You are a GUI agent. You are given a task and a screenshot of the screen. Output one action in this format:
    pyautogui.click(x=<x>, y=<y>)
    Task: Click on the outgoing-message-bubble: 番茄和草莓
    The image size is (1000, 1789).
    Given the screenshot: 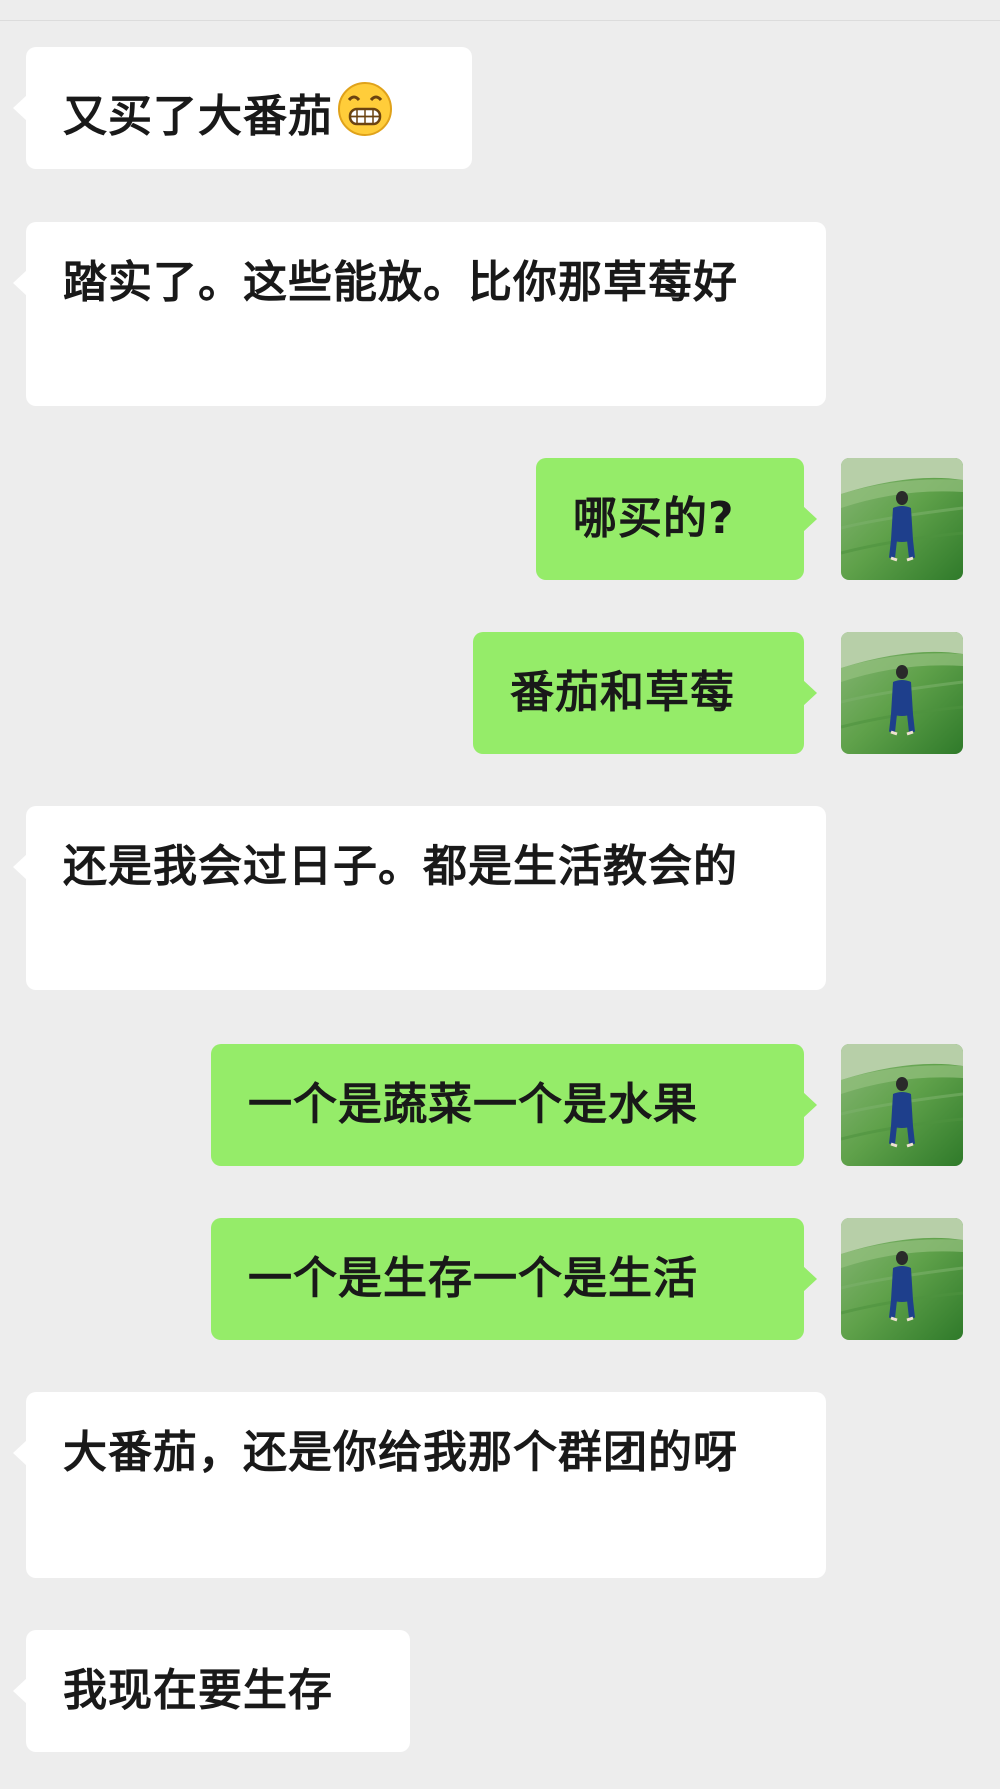 What is the action you would take?
    pyautogui.click(x=645, y=693)
    